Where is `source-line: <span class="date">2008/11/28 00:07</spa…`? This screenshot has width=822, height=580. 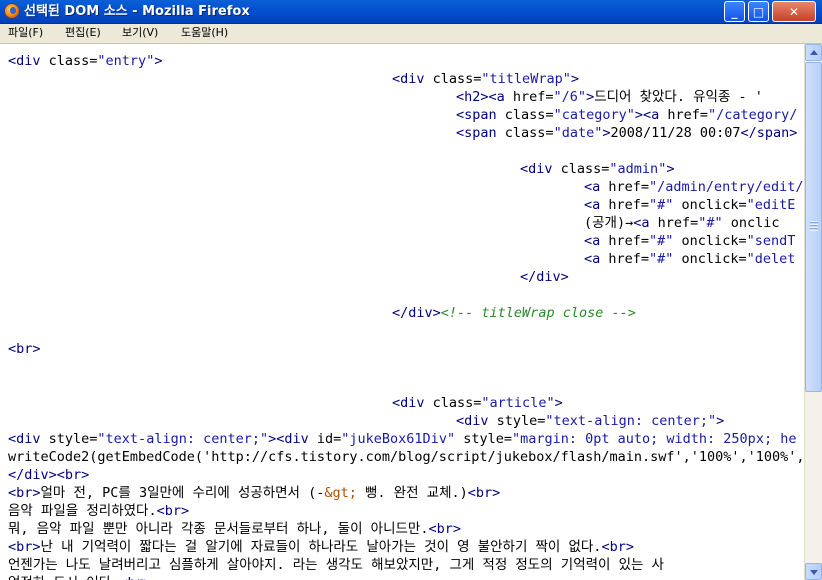
source-line: <span class="date">2008/11/28 00:07</spa… is located at coordinates (626, 133).